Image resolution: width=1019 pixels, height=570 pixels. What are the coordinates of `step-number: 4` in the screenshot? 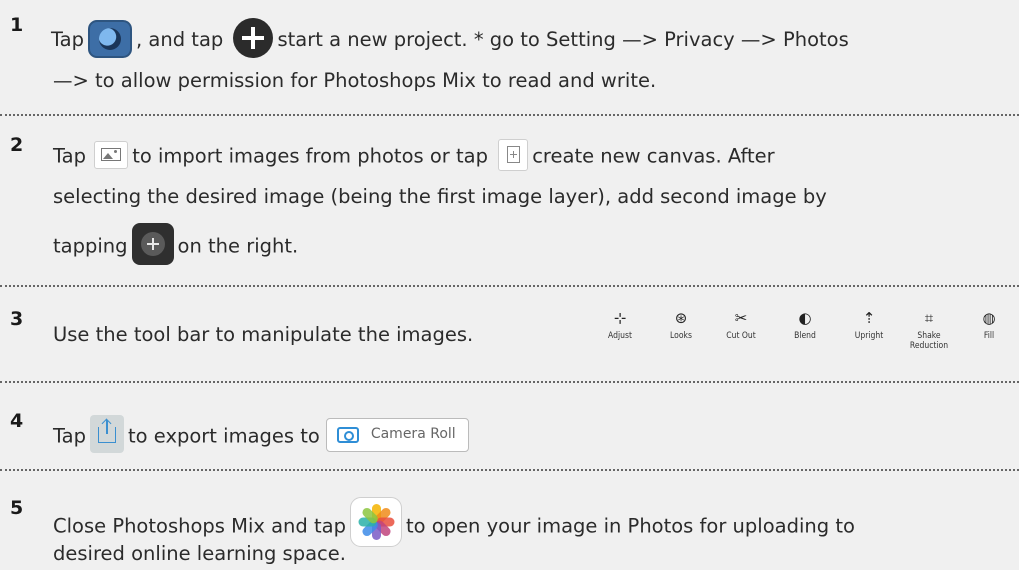 It's located at (17, 421).